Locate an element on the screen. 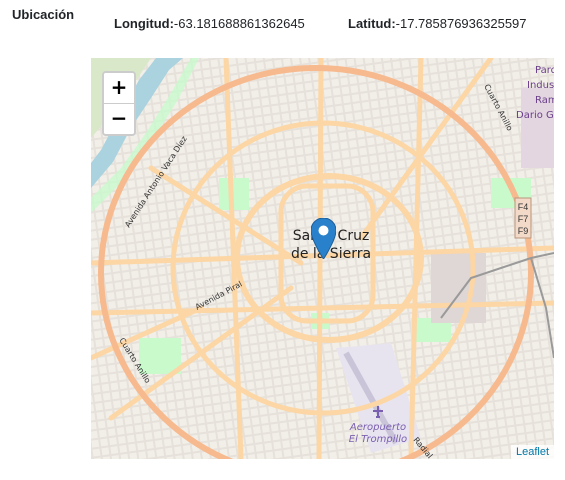 This screenshot has height=480, width=565. map-label-park-line3: Ram is located at coordinates (544, 100).